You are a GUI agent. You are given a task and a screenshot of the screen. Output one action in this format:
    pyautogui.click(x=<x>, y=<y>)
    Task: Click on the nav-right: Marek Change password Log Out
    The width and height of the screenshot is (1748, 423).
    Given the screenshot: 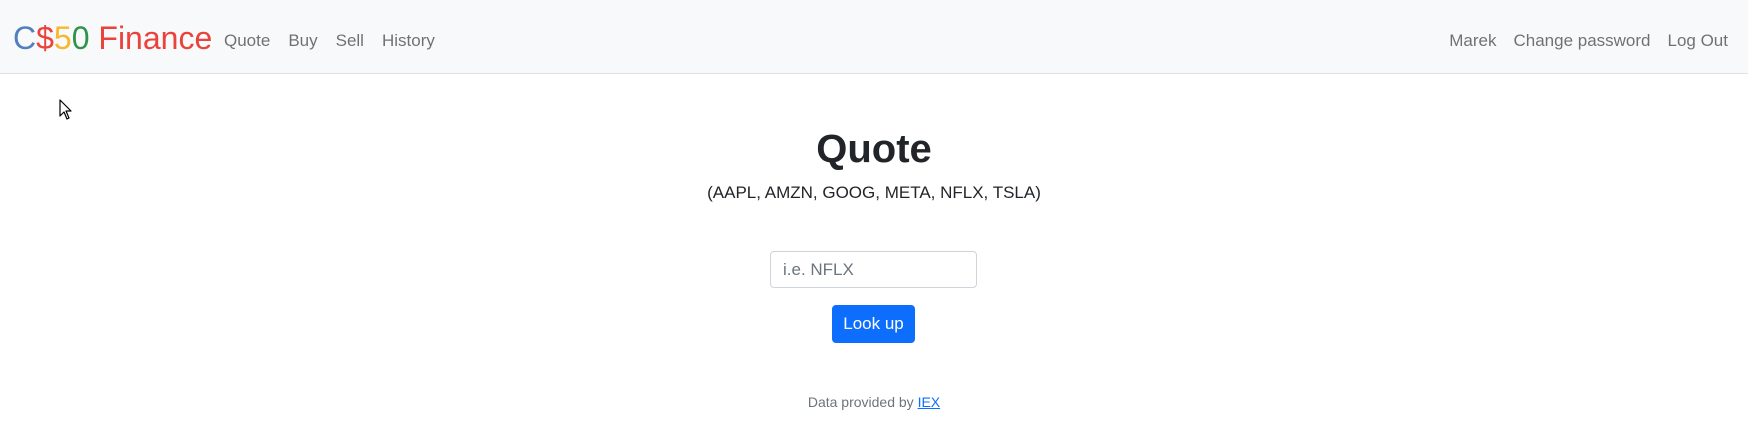 What is the action you would take?
    pyautogui.click(x=1588, y=41)
    